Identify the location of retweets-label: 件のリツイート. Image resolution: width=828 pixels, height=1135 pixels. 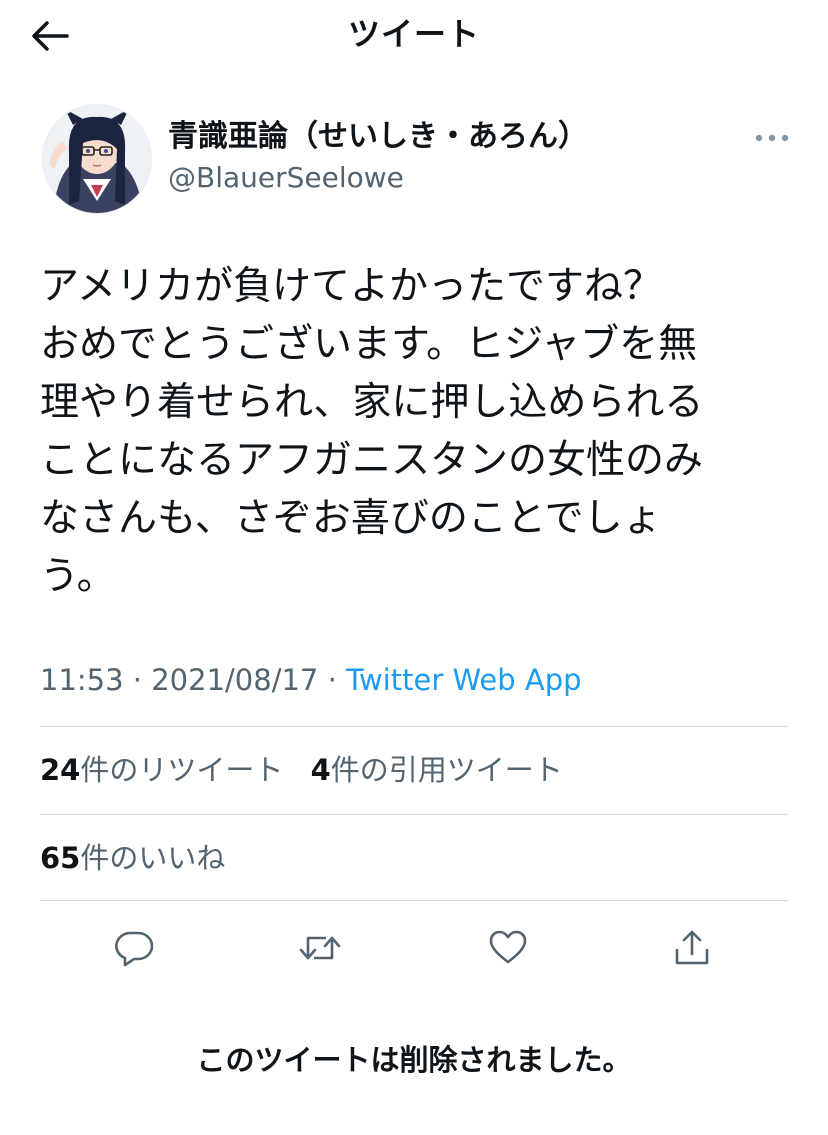
(182, 770).